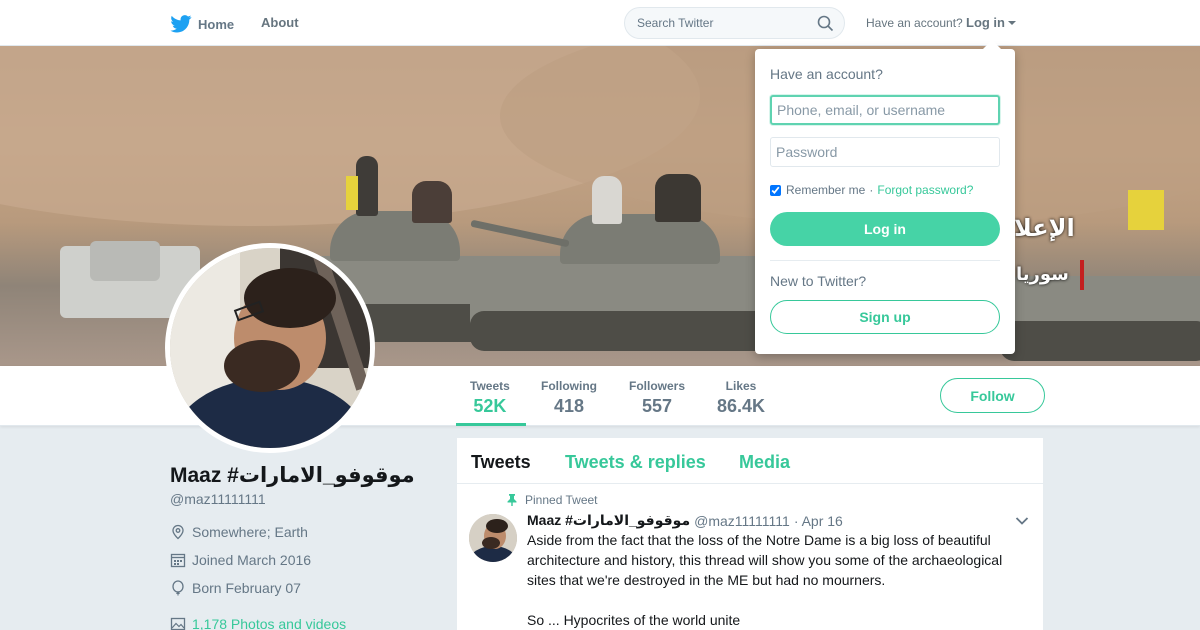 The height and width of the screenshot is (630, 1200). I want to click on tab-tweets: Tweets, so click(501, 462).